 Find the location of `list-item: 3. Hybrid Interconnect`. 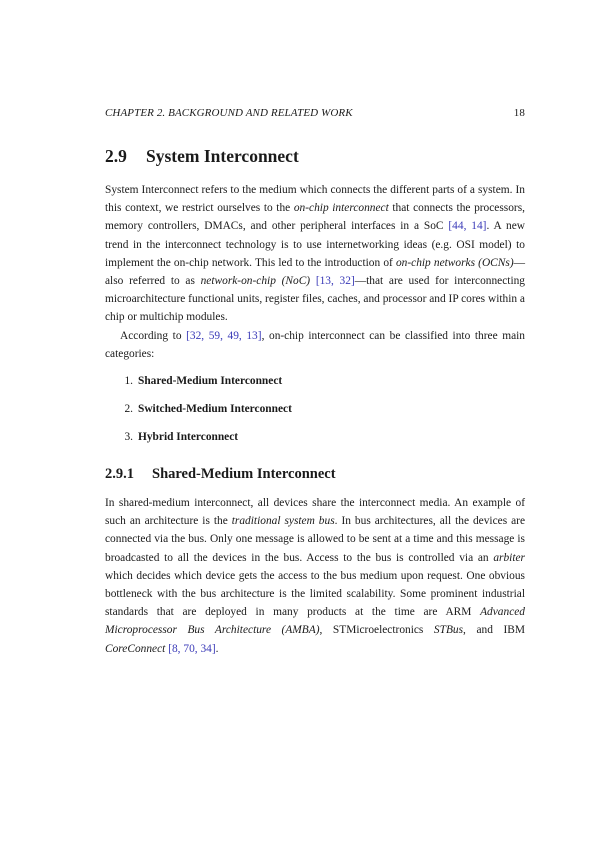

list-item: 3. Hybrid Interconnect is located at coordinates (198, 442).